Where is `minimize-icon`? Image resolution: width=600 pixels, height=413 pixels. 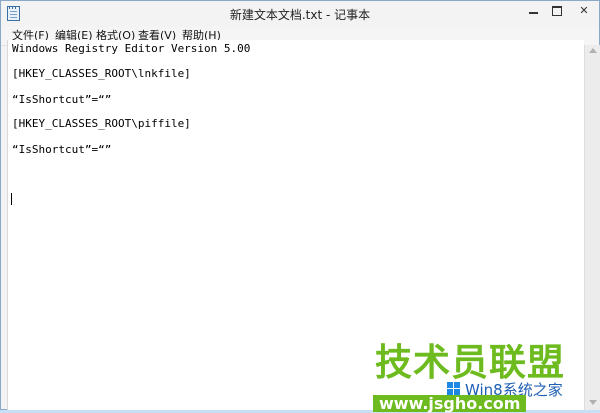
minimize-icon is located at coordinates (533, 12).